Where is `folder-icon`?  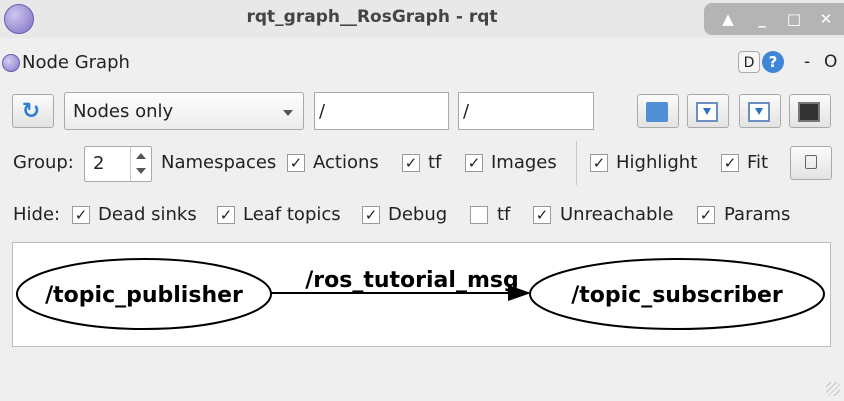 folder-icon is located at coordinates (657, 112).